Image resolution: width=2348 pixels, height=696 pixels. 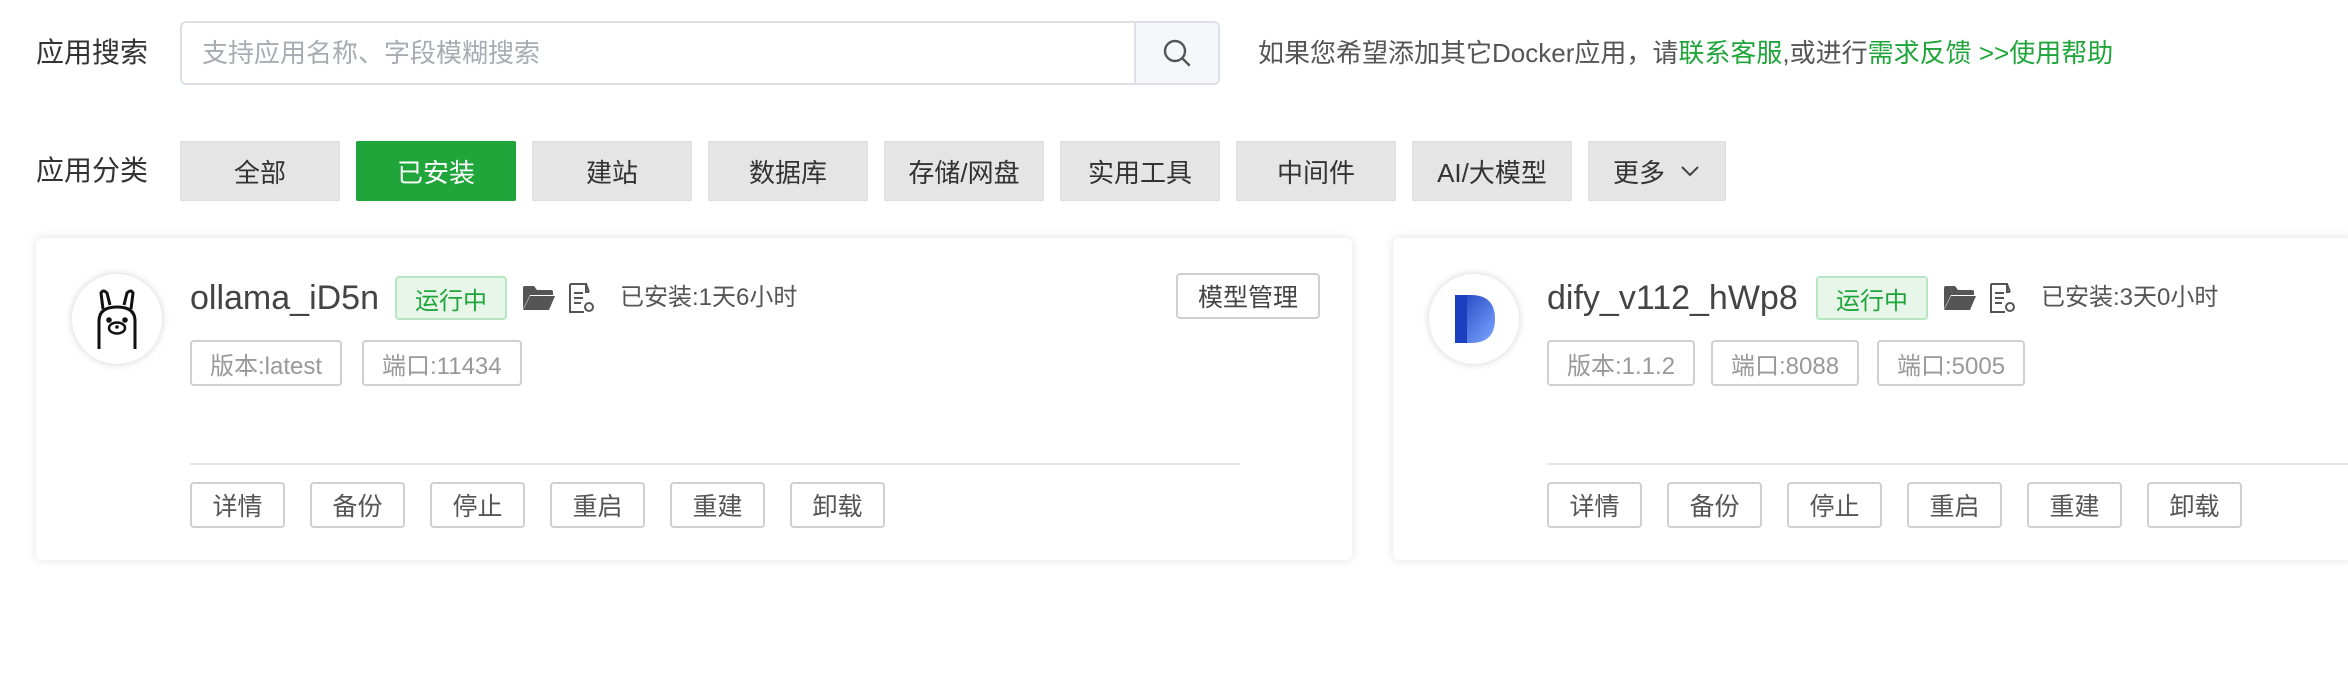 I want to click on category-all: 全部, so click(x=260, y=171).